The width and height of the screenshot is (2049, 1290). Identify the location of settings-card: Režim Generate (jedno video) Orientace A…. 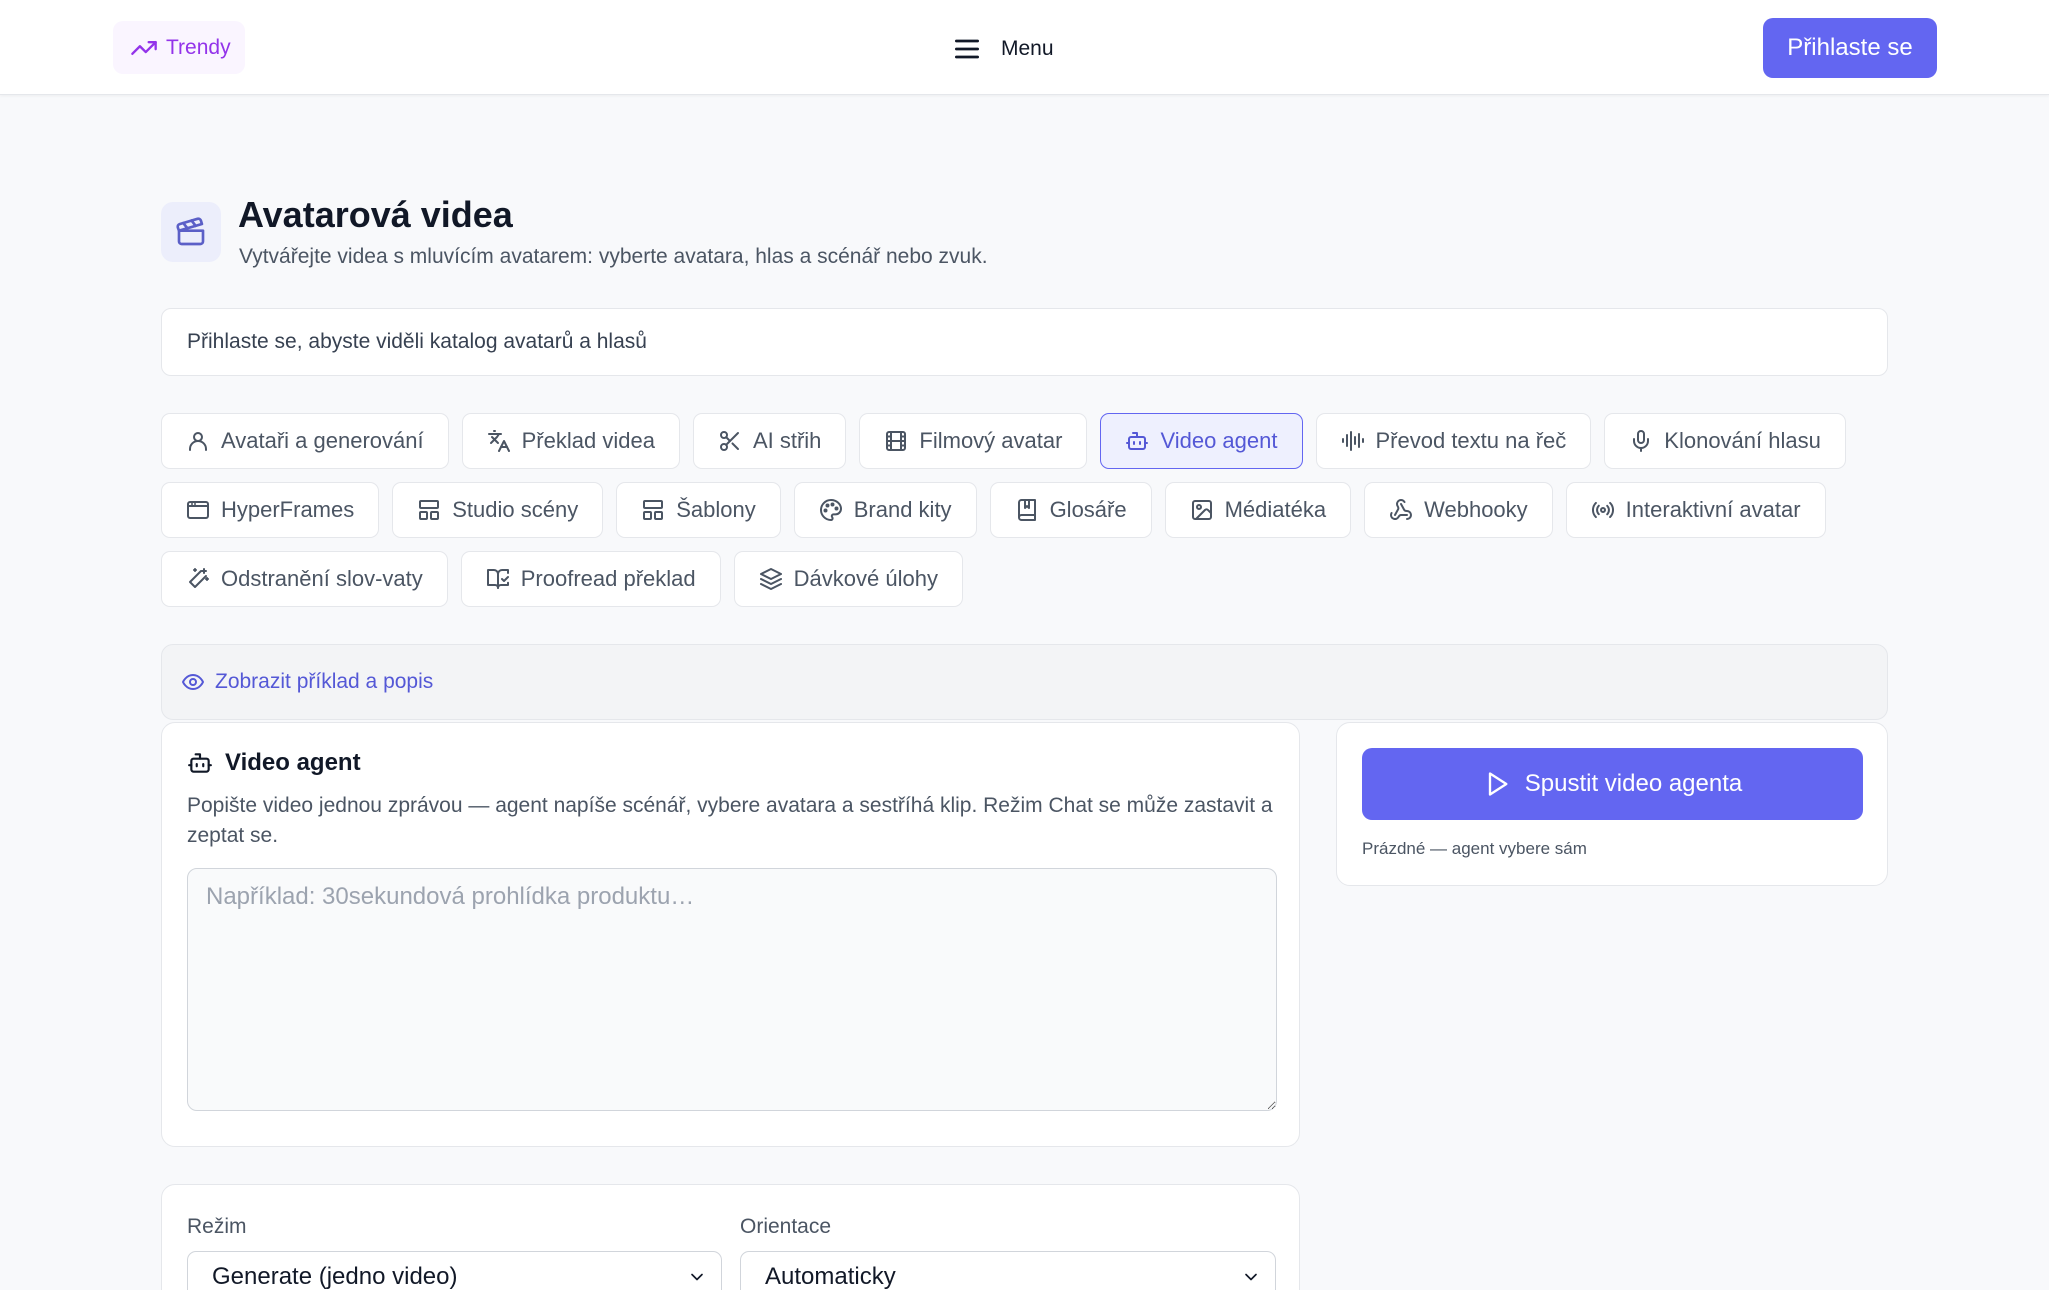
(730, 1237).